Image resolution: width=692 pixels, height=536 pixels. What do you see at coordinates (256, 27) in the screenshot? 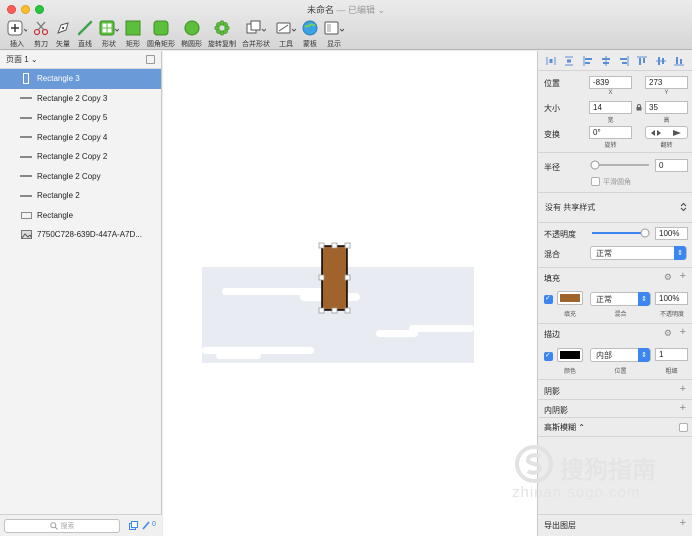
I see `combine-icon` at bounding box center [256, 27].